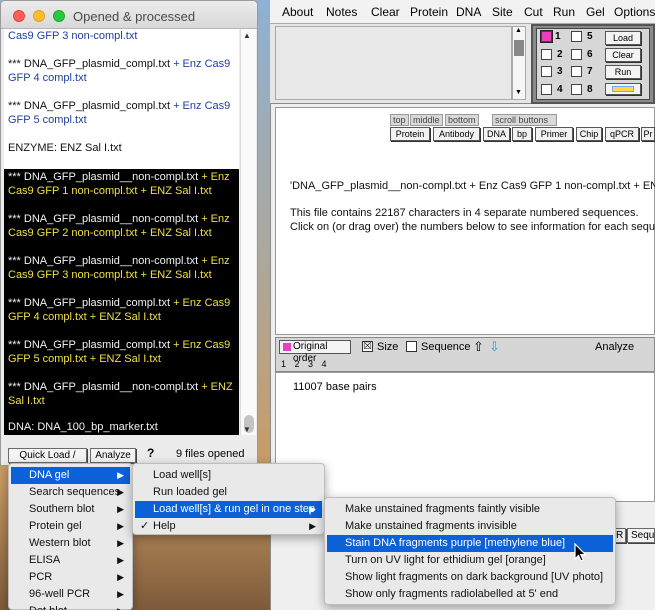 This screenshot has height=610, width=655. I want to click on menu-options: Options, so click(634, 12).